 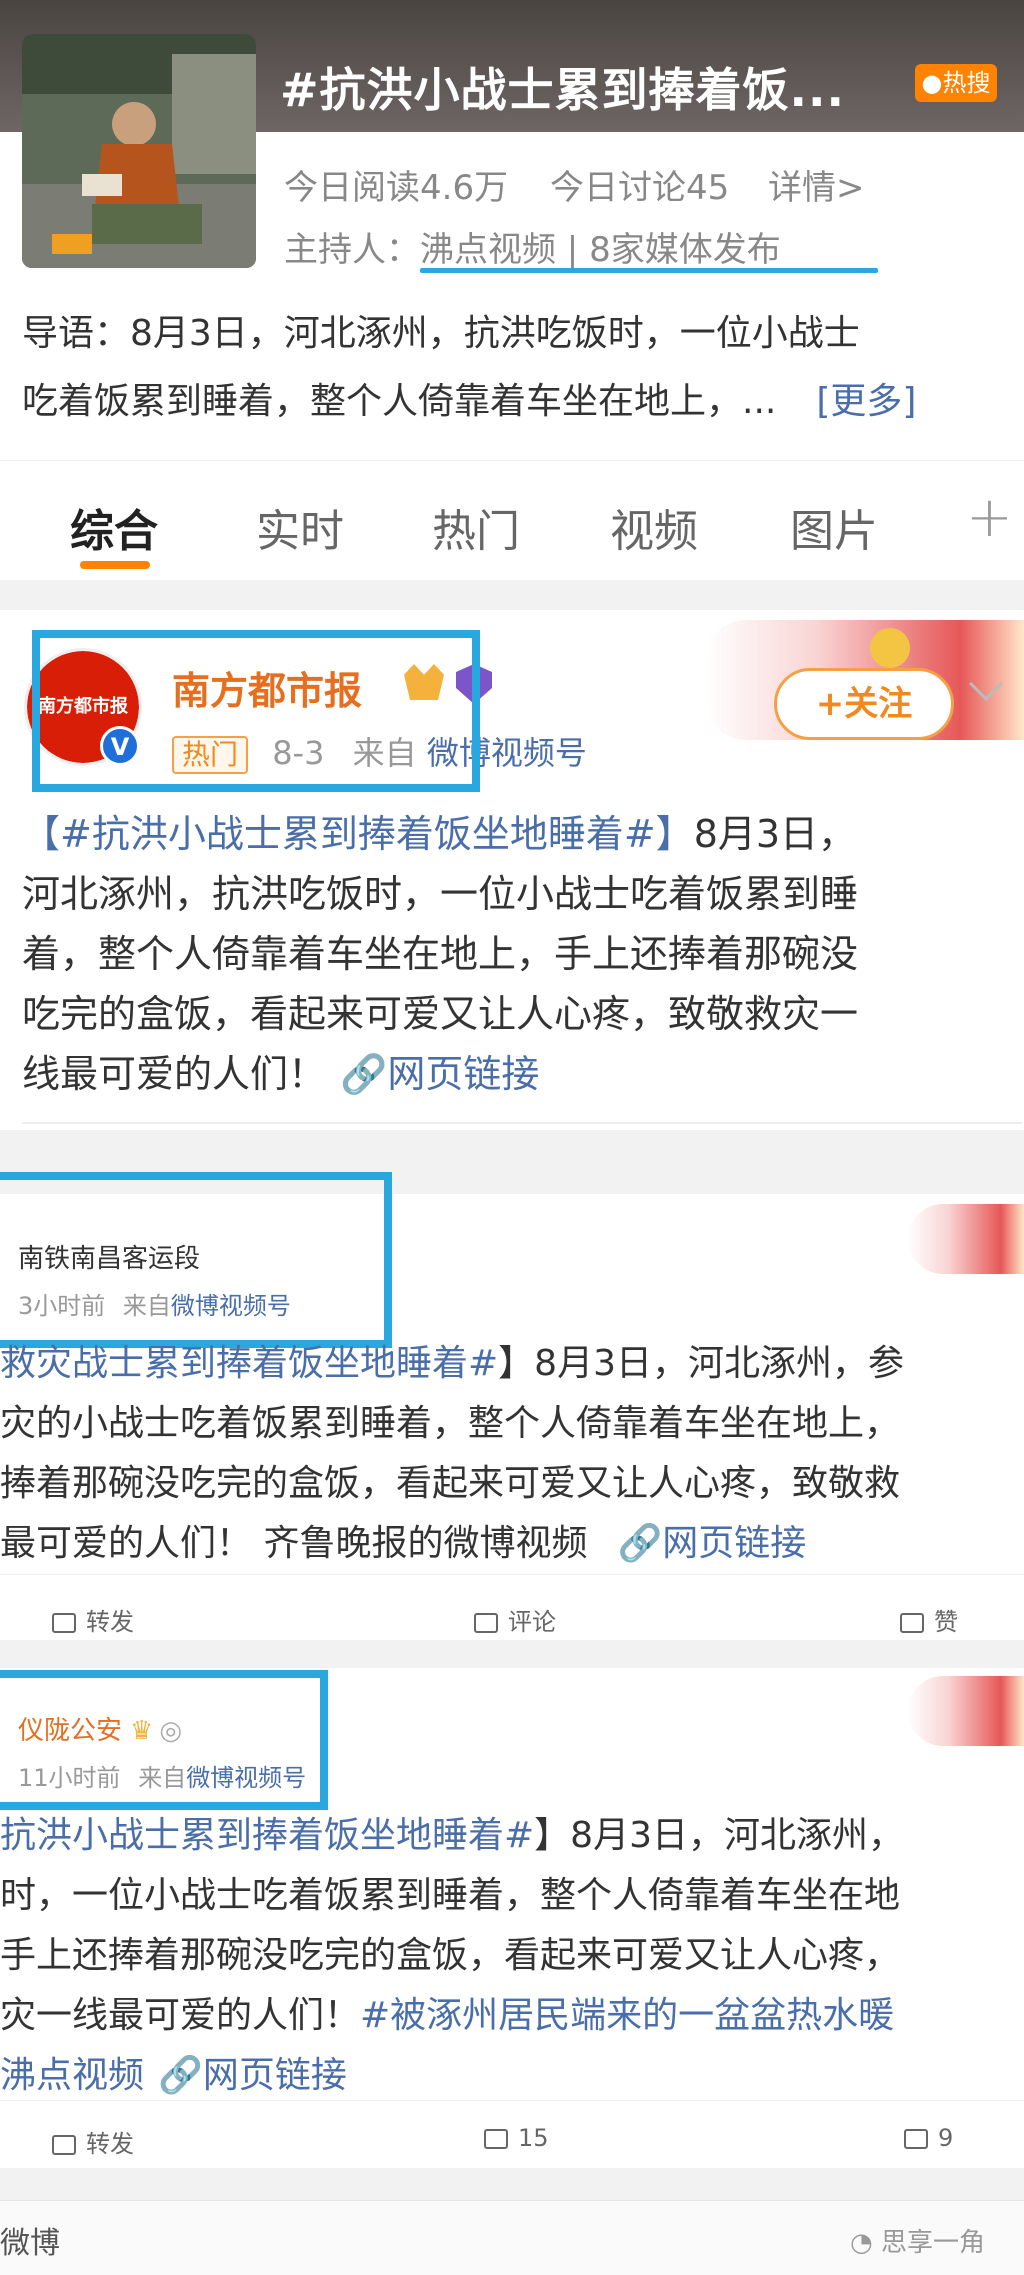 I want to click on host-info: 主持人：沸点视频 | 8家媒体发布, so click(x=532, y=246).